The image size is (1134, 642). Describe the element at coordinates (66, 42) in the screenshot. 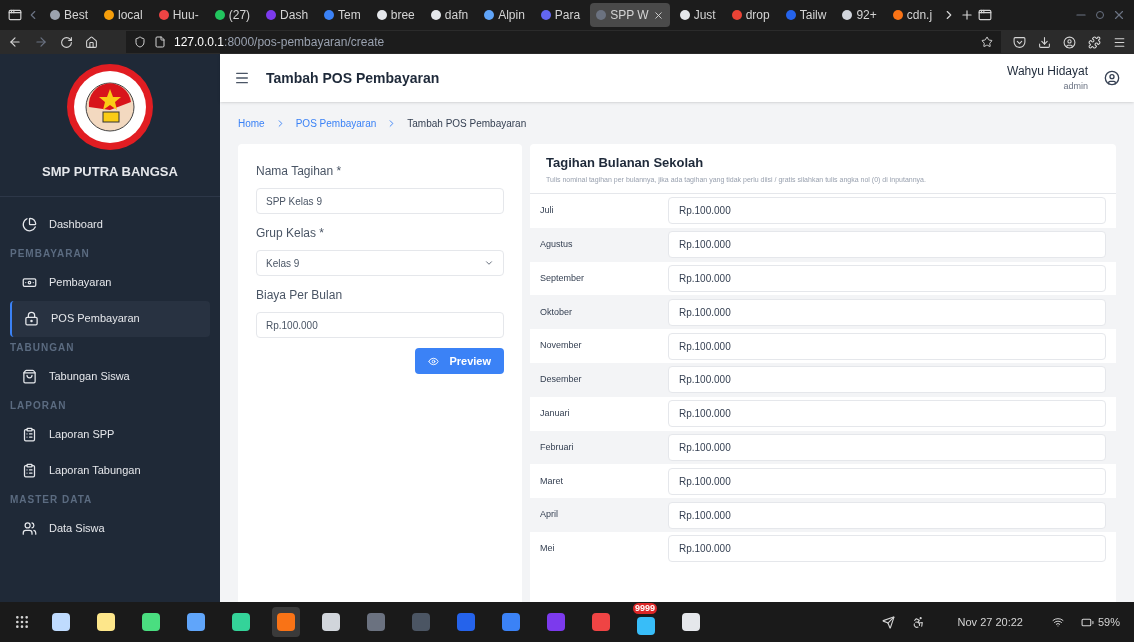

I see `reload-icon` at that location.